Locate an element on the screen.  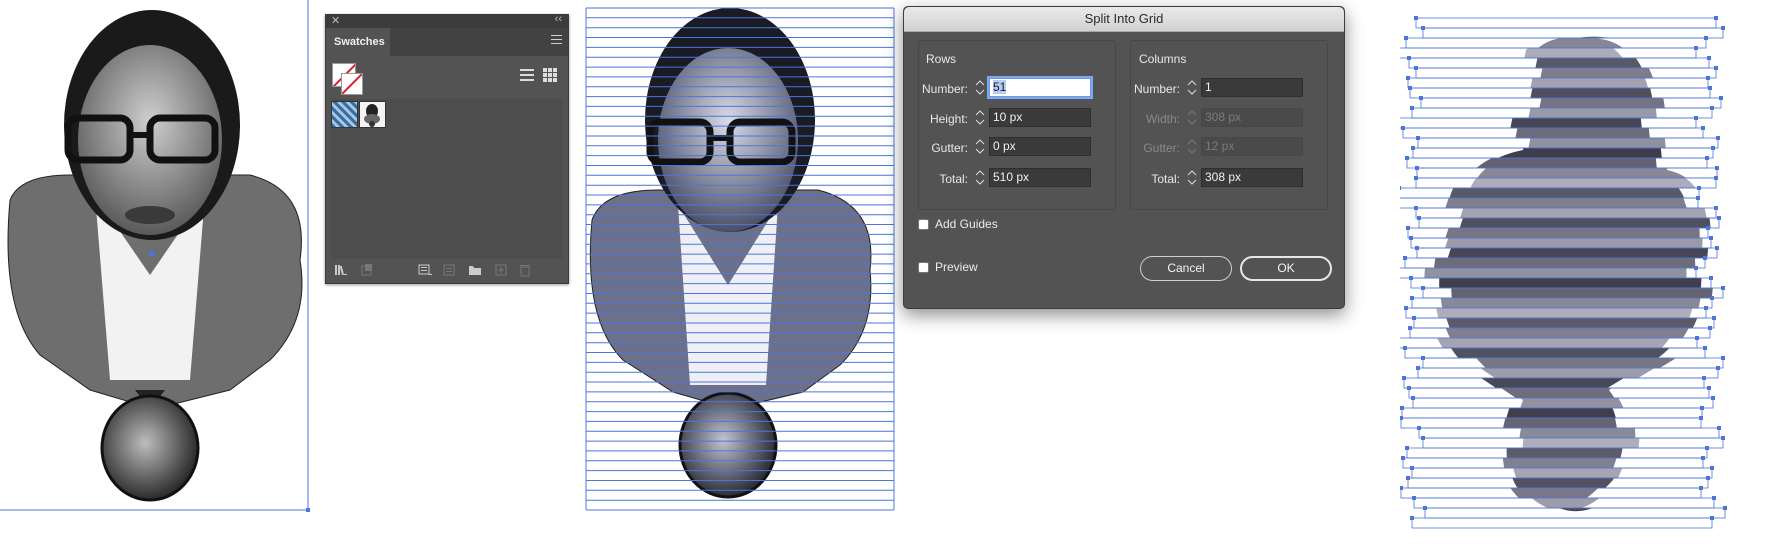
columns-number-input: 1 is located at coordinates (1252, 87).